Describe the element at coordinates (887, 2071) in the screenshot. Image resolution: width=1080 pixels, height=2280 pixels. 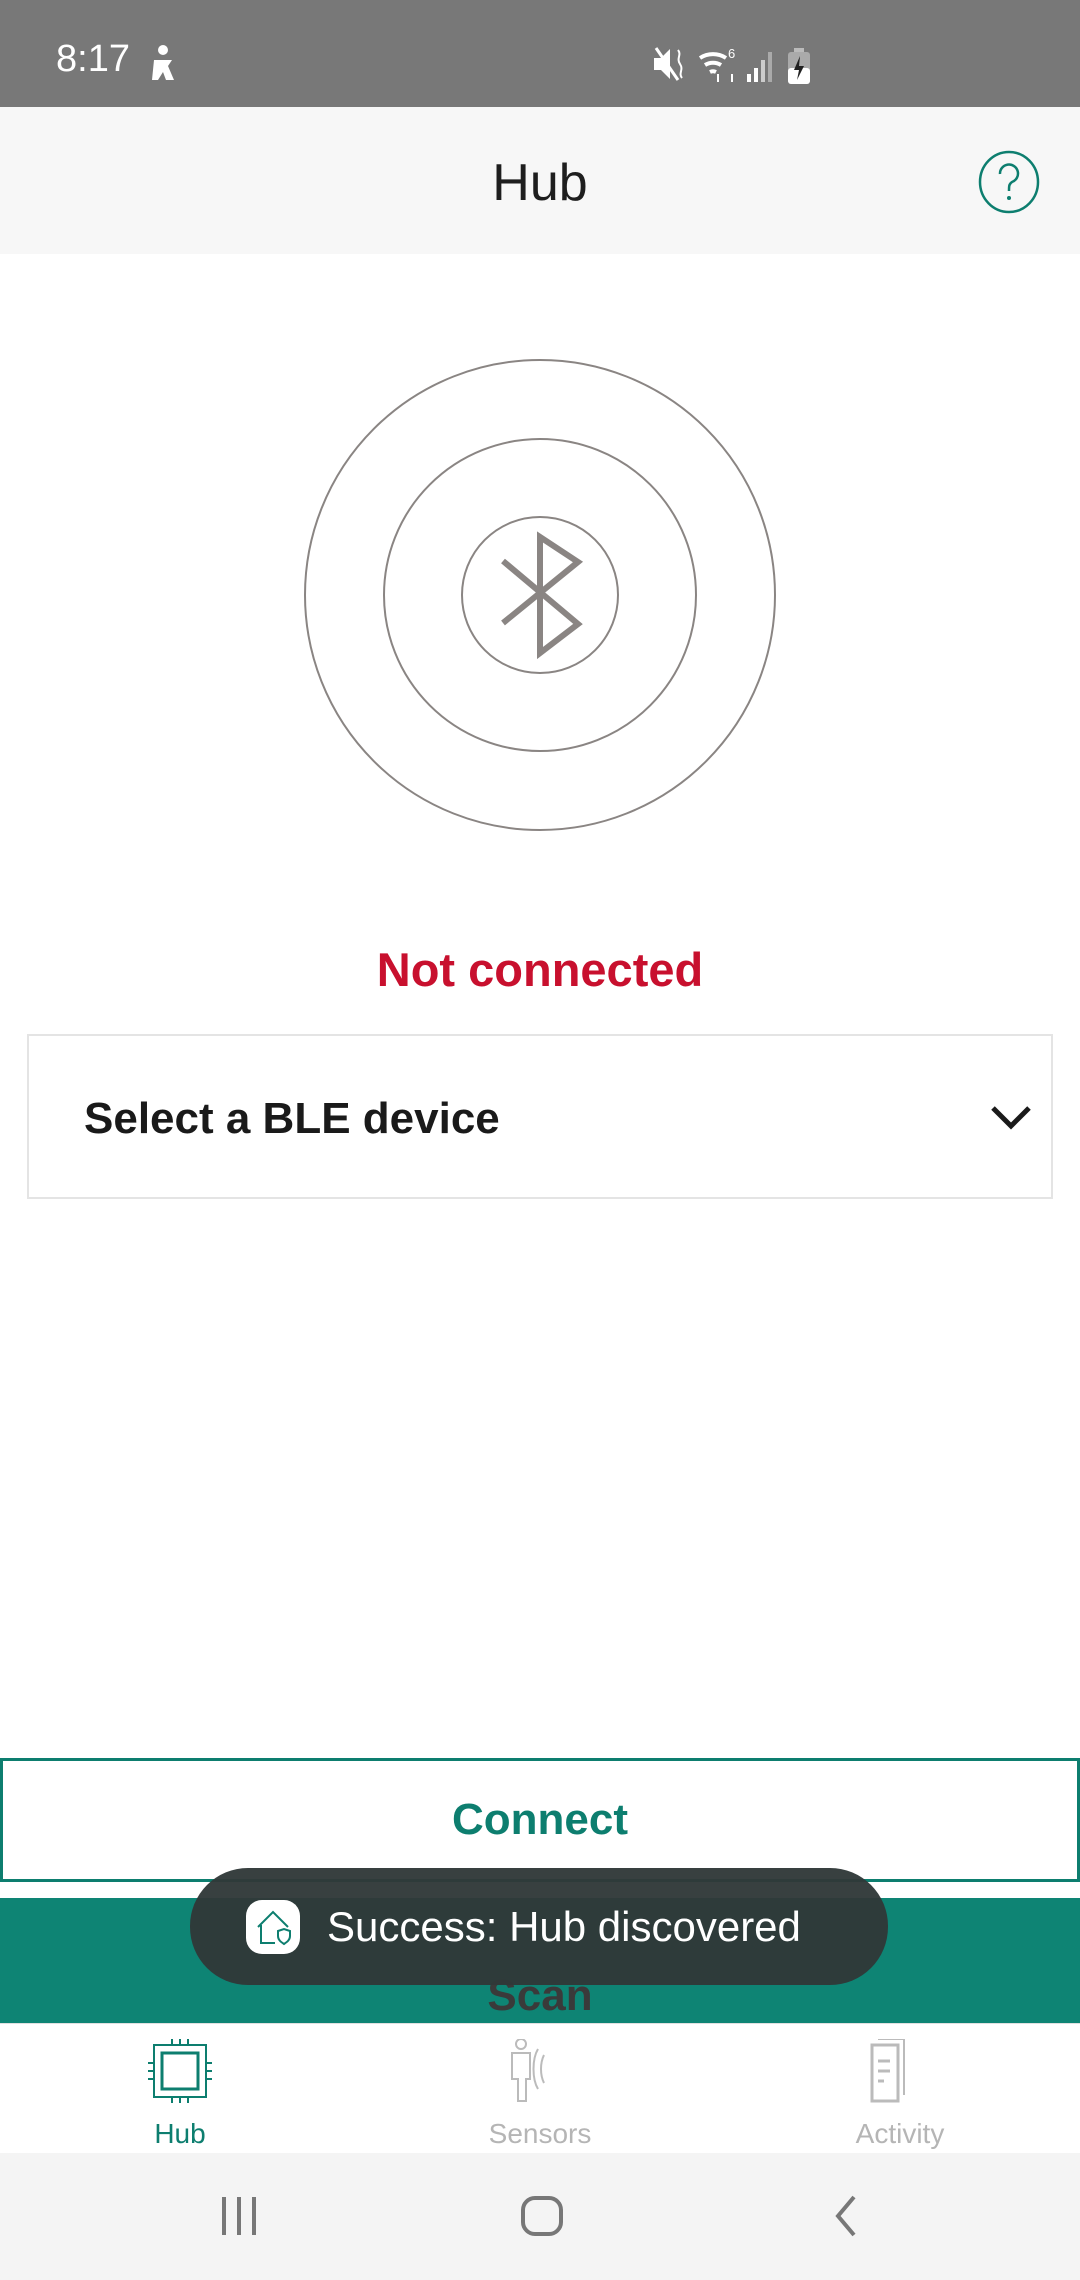
I see `document-icon` at that location.